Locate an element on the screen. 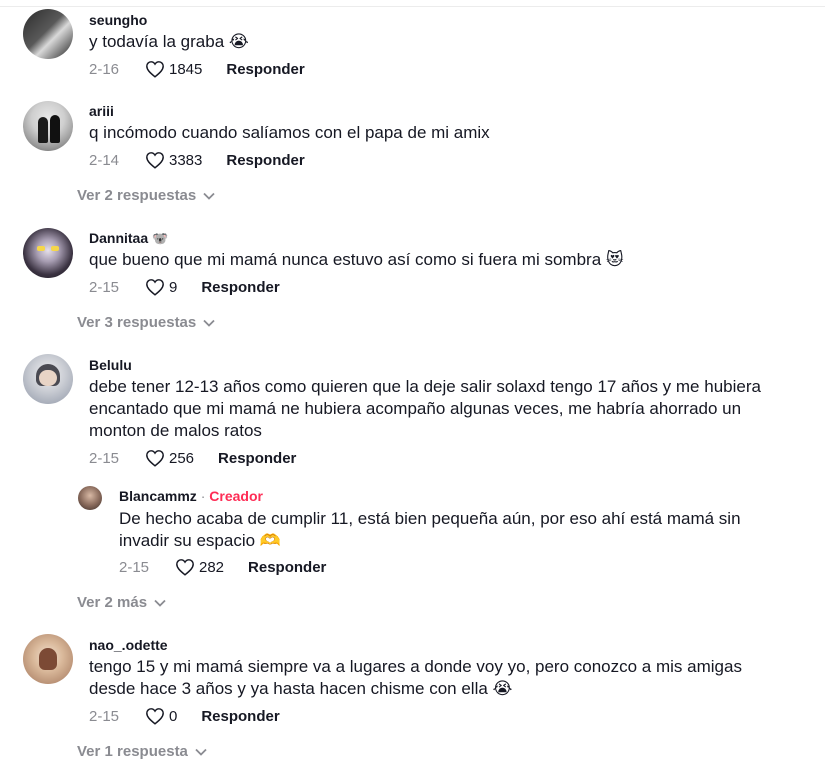 The width and height of the screenshot is (825, 764). reply-meta: 2-15 282 Responder is located at coordinates (222, 567).